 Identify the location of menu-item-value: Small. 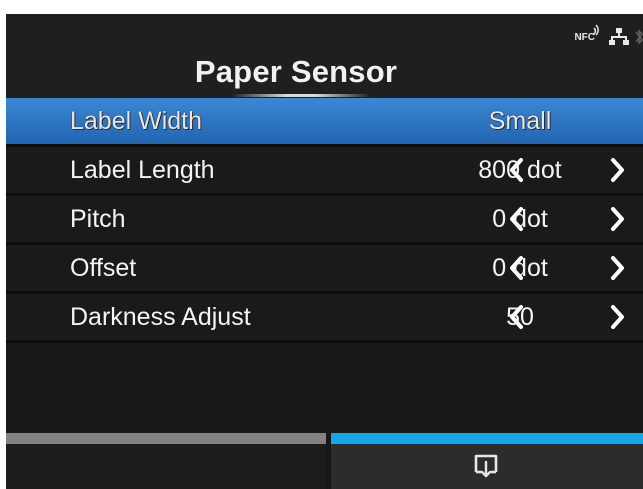
(520, 121).